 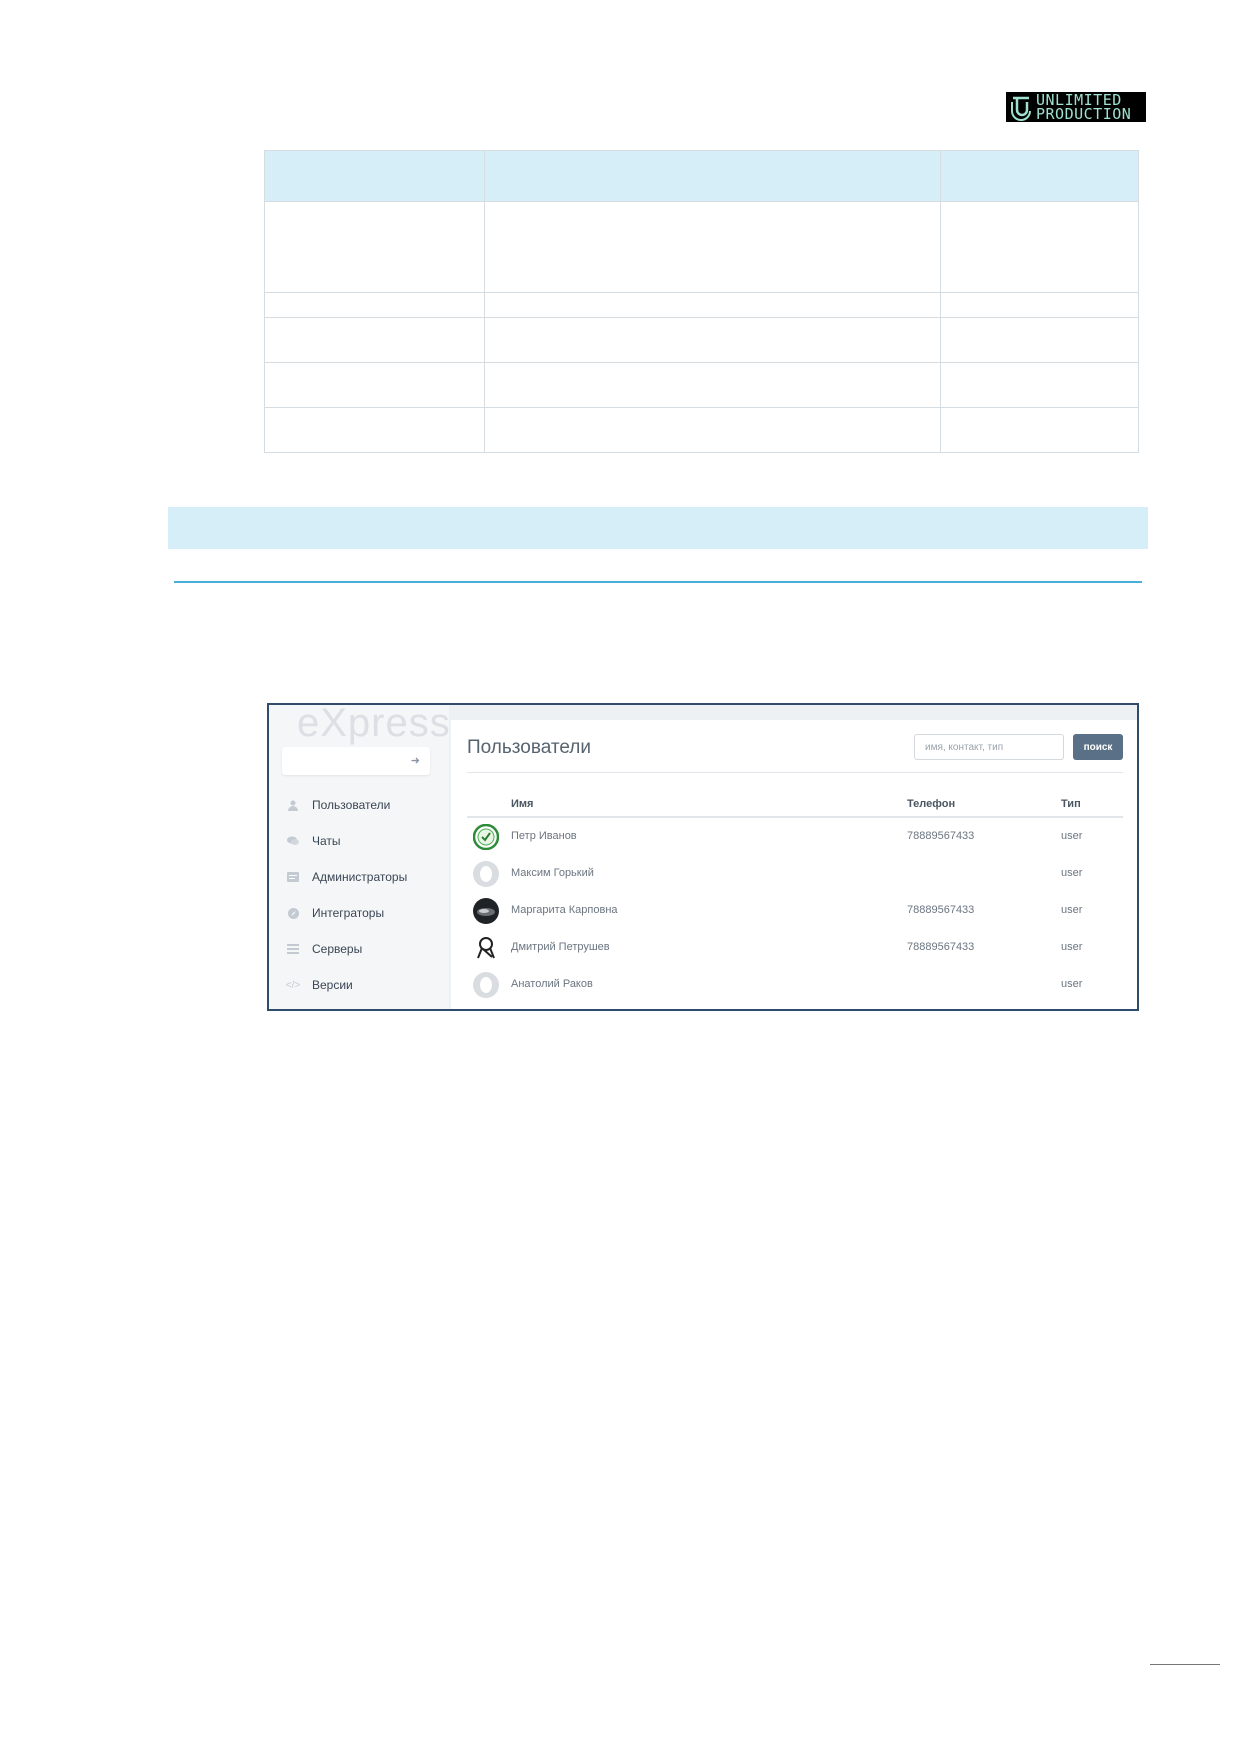 I want to click on search-input, so click(x=989, y=747).